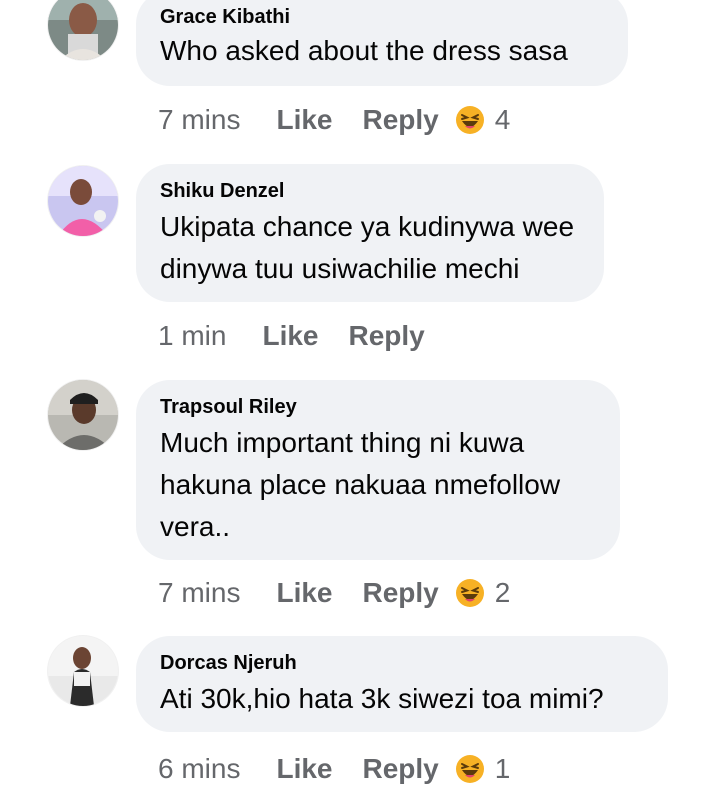  Describe the element at coordinates (340, 268) in the screenshot. I see `comment-text-line: dinywa tuu usiwachilie mechi` at that location.